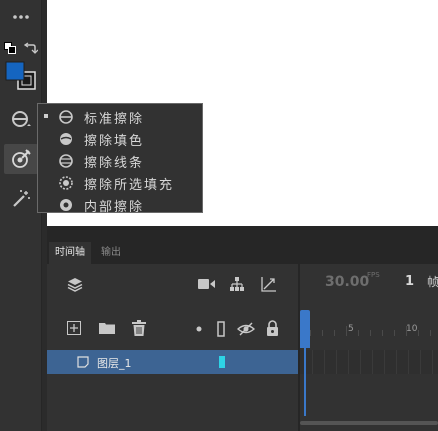 The width and height of the screenshot is (438, 431). I want to click on default-colors-icon, so click(10, 48).